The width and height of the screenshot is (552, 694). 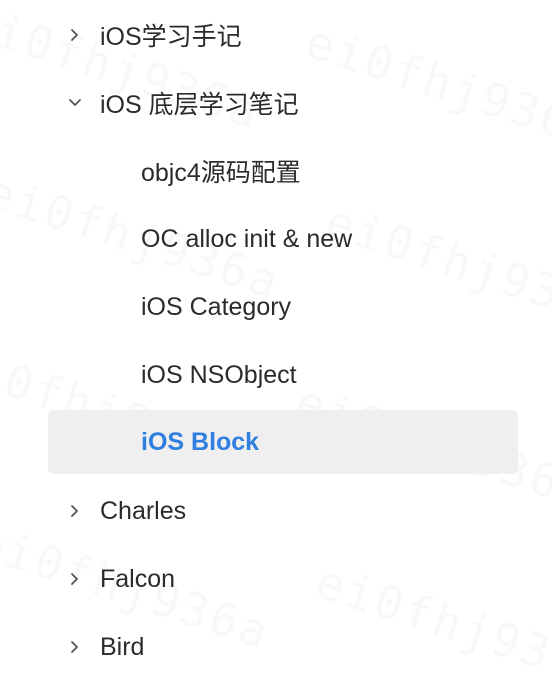 What do you see at coordinates (247, 238) in the screenshot?
I see `outline-item-label: OC alloc init & new` at bounding box center [247, 238].